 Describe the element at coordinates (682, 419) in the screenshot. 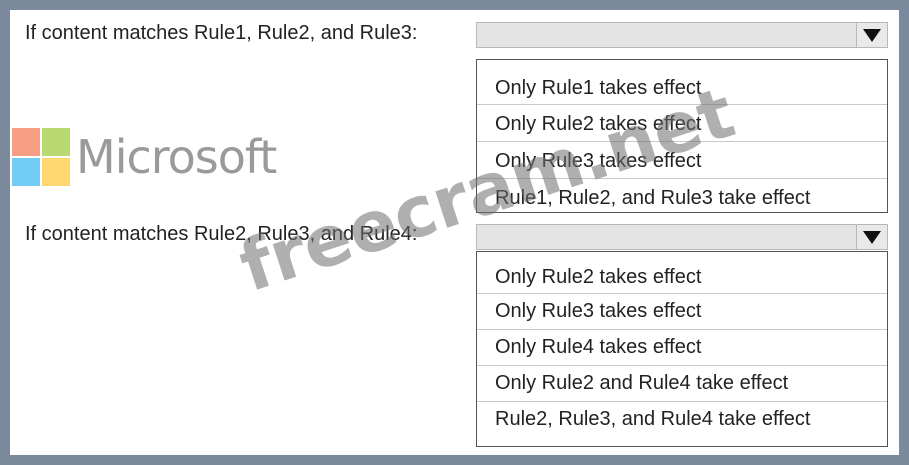

I see `option-item: Rule2, Rule3, and Rule4 take effect` at that location.